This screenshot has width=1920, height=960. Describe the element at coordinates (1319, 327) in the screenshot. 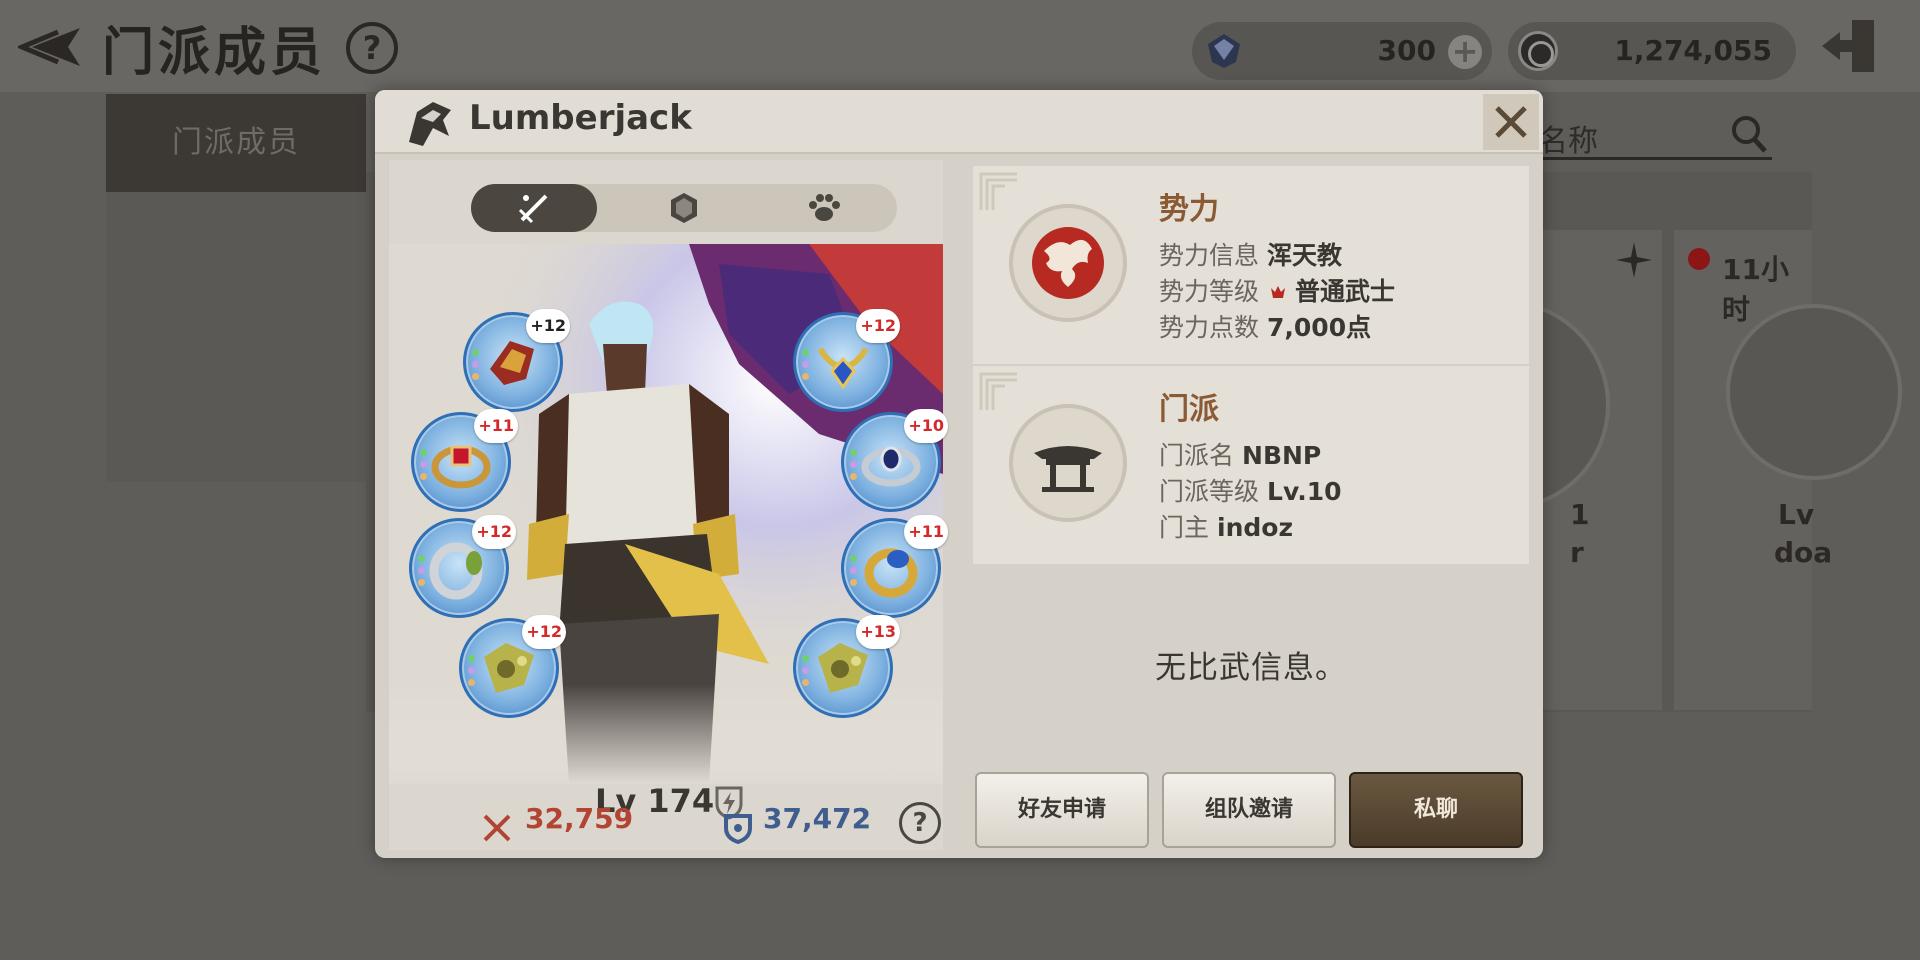

I see `faction-points-value: 7,000点` at that location.